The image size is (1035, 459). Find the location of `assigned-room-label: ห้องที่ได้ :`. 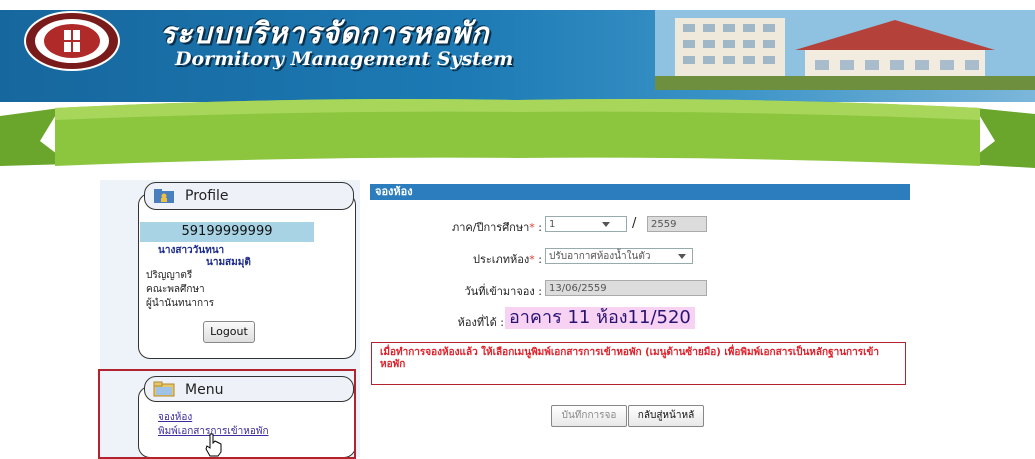

assigned-room-label: ห้องที่ได้ : is located at coordinates (480, 322).